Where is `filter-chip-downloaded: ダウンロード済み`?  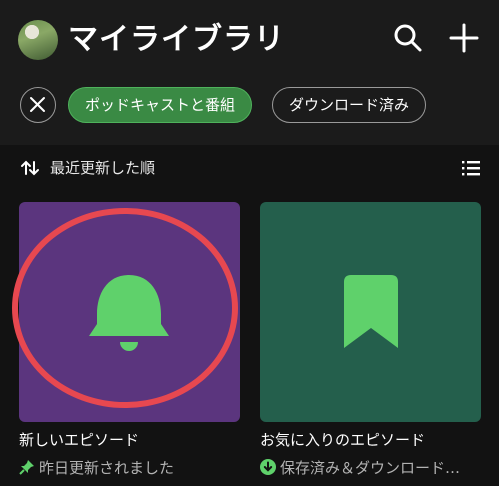 filter-chip-downloaded: ダウンロード済み is located at coordinates (349, 105).